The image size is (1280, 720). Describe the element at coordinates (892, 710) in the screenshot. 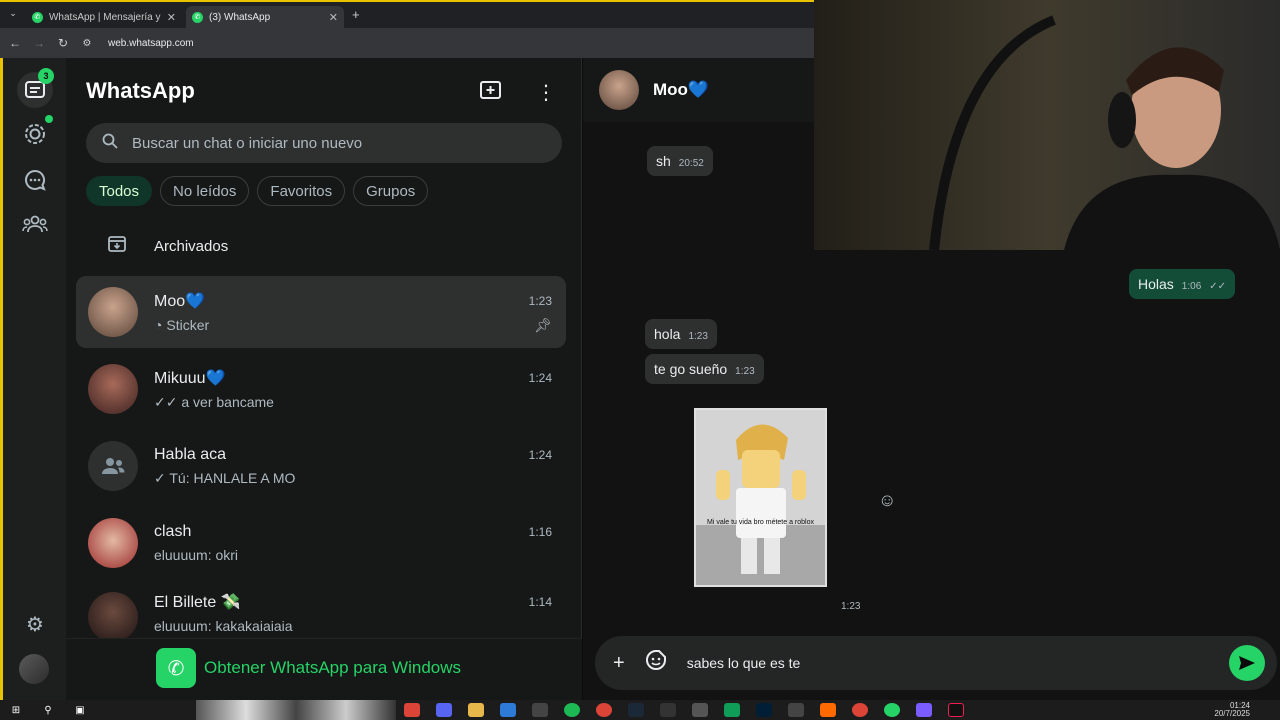

I see `whatsapp-icon` at that location.